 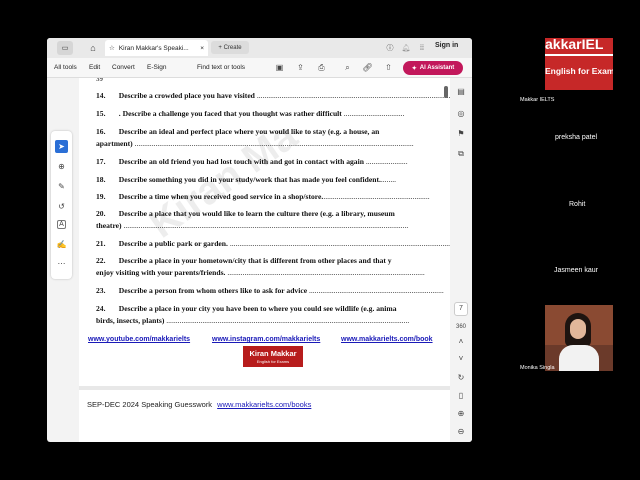 What do you see at coordinates (461, 309) in the screenshot?
I see `page-number-box: 7` at bounding box center [461, 309].